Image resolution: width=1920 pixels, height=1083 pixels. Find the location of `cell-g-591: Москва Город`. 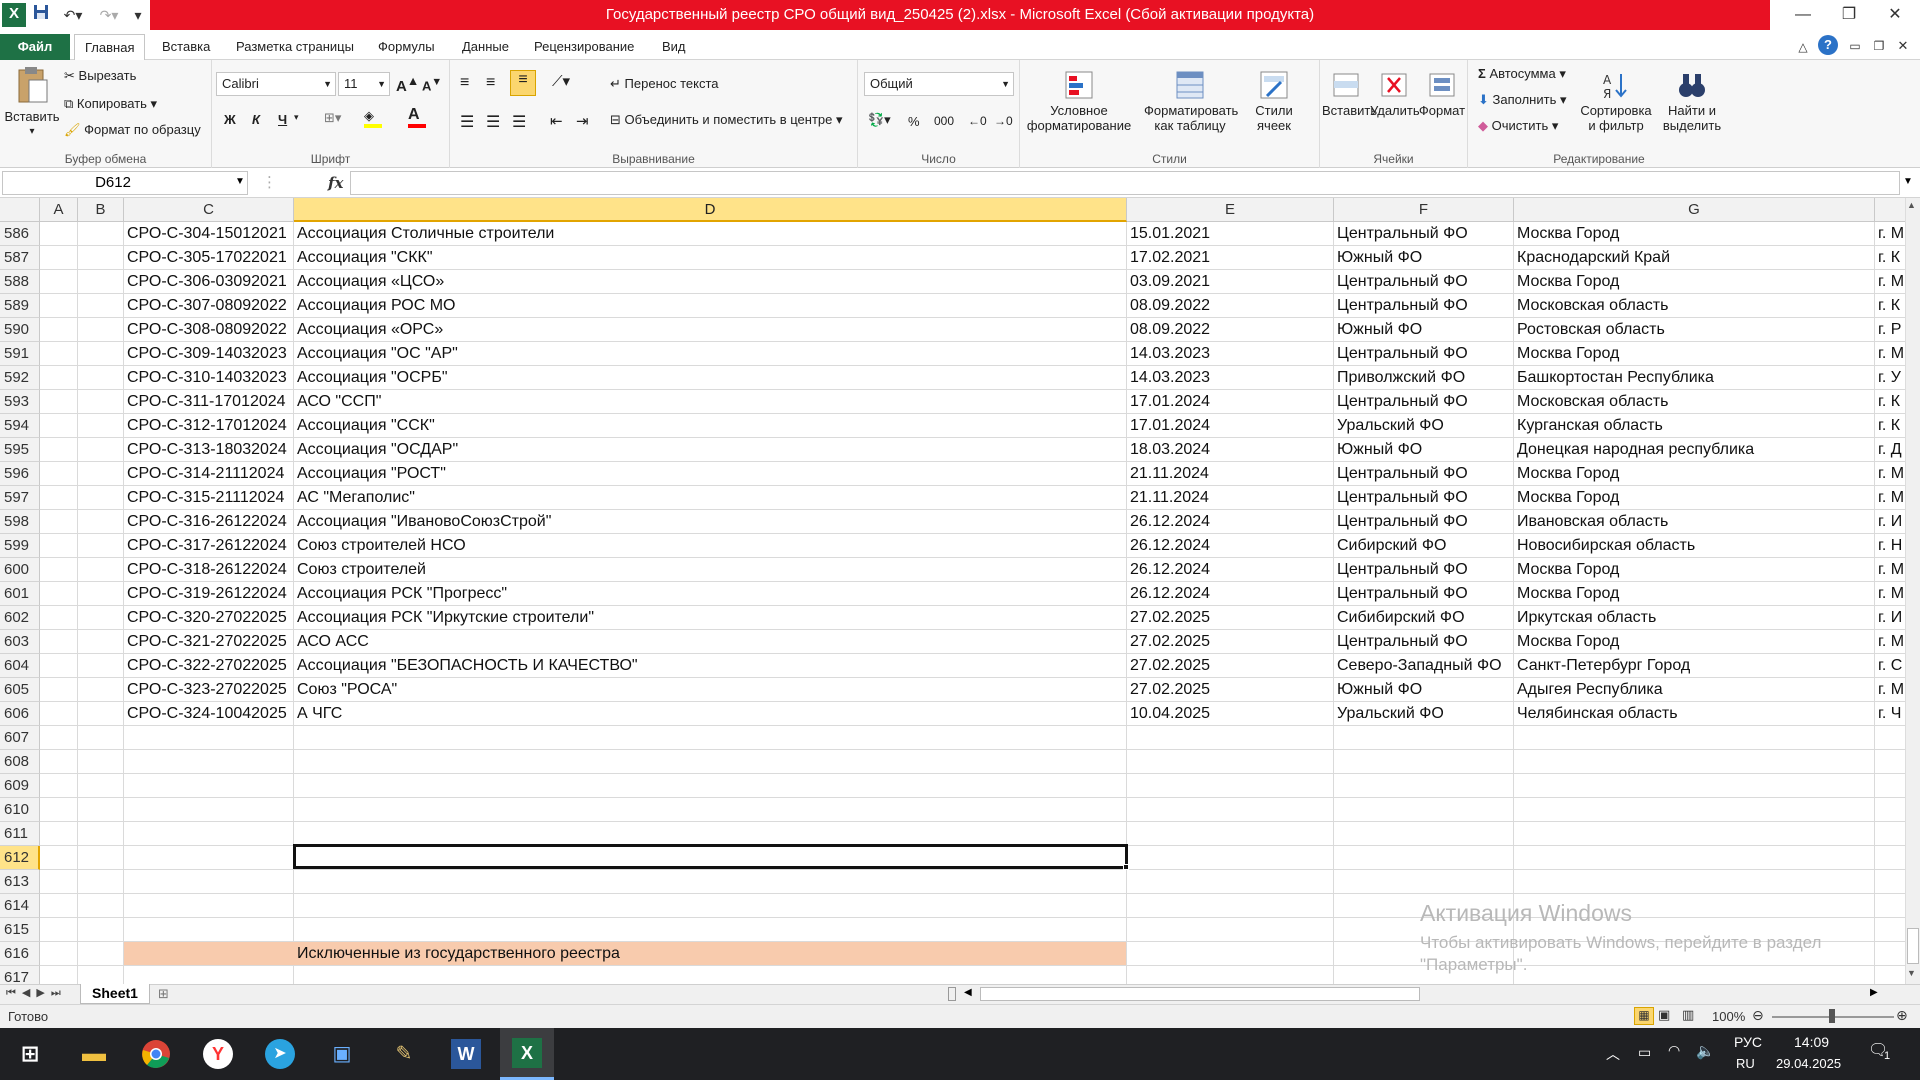

cell-g-591: Москва Город is located at coordinates (1694, 354).